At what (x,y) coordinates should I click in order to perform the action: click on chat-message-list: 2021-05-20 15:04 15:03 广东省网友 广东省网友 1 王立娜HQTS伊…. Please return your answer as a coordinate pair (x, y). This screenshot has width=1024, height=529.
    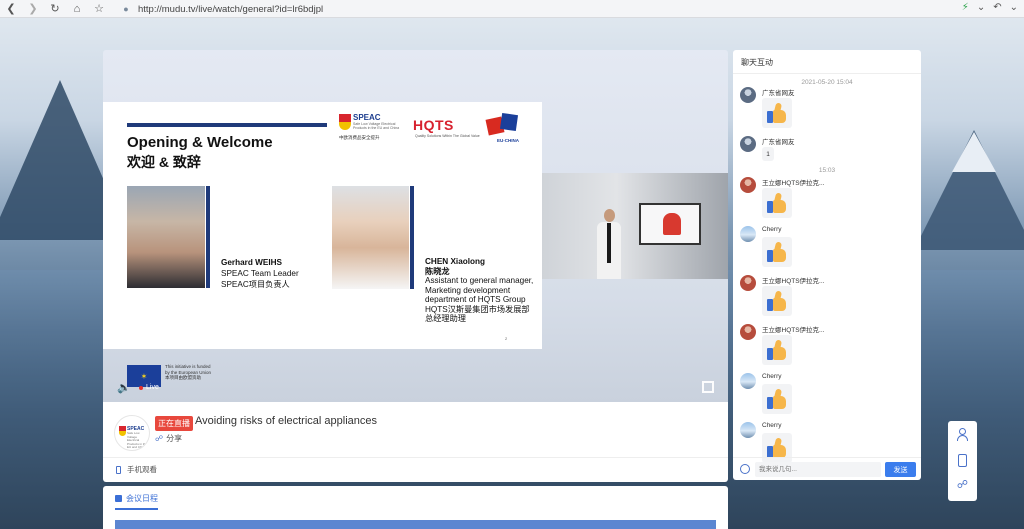
    Looking at the image, I should click on (827, 269).